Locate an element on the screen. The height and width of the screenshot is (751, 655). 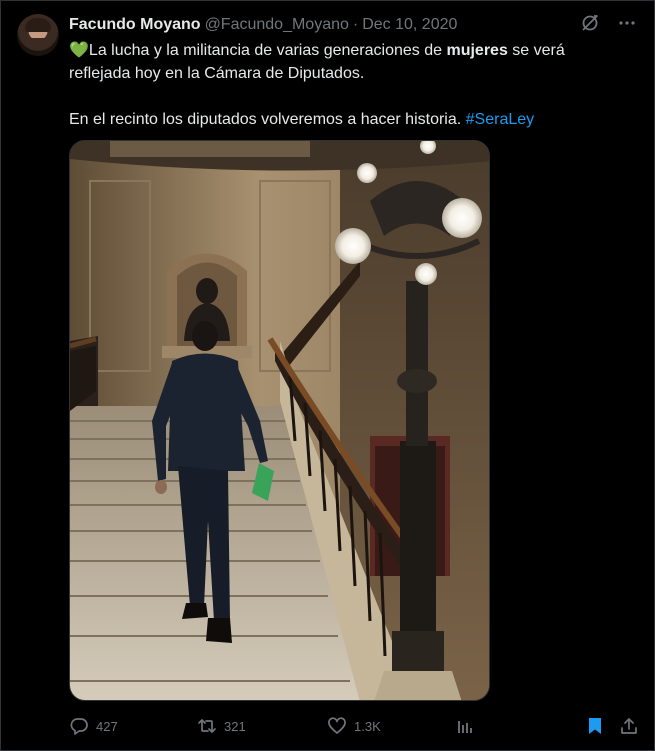
share-icon is located at coordinates (629, 726).